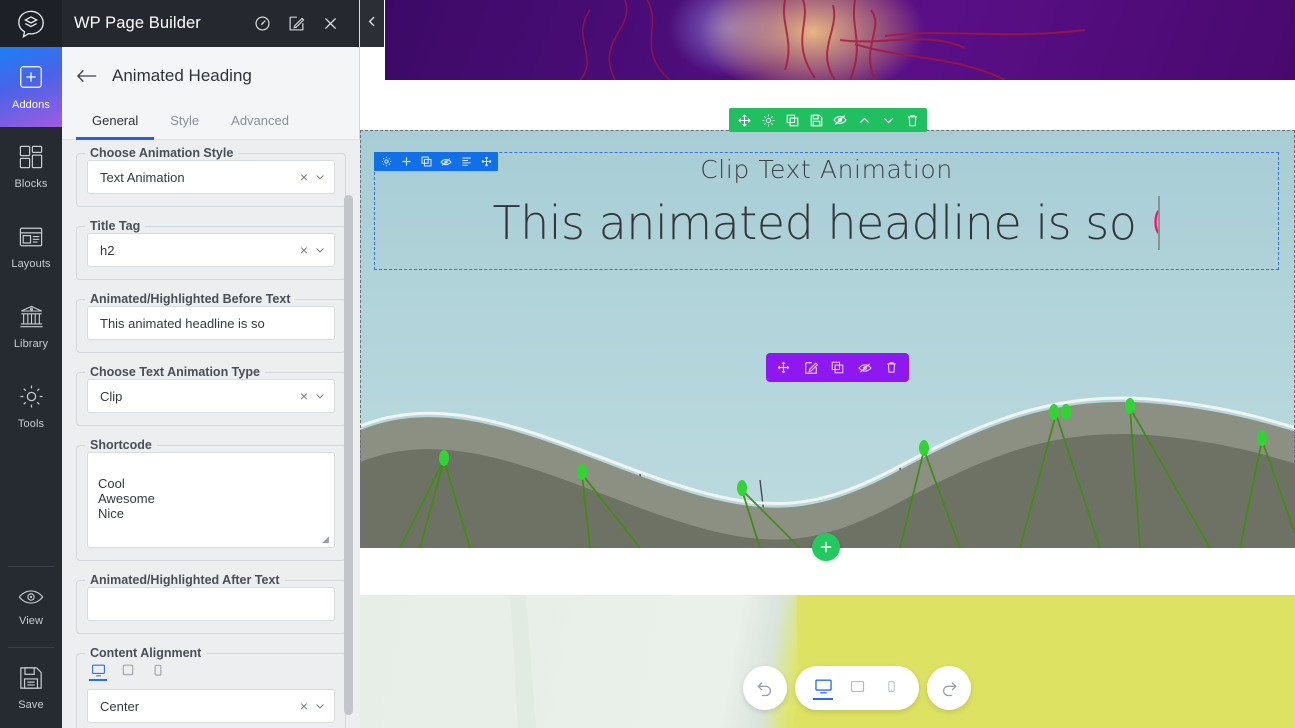 Image resolution: width=1295 pixels, height=728 pixels. I want to click on tab-style: Style, so click(184, 122).